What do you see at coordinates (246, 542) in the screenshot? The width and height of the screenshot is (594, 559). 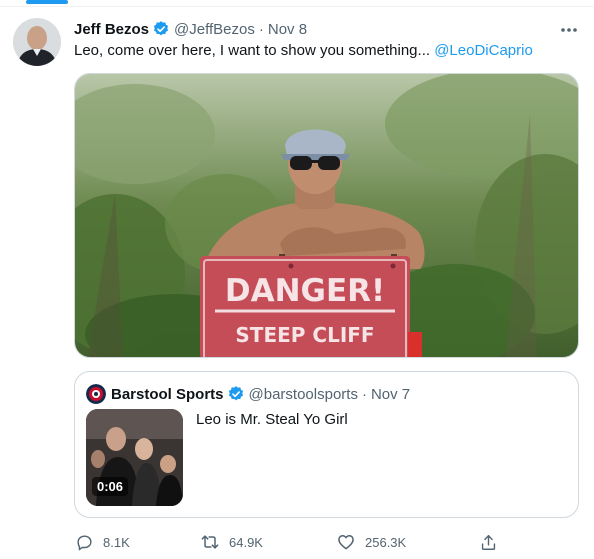 I see `retweet-count: 64.9K` at bounding box center [246, 542].